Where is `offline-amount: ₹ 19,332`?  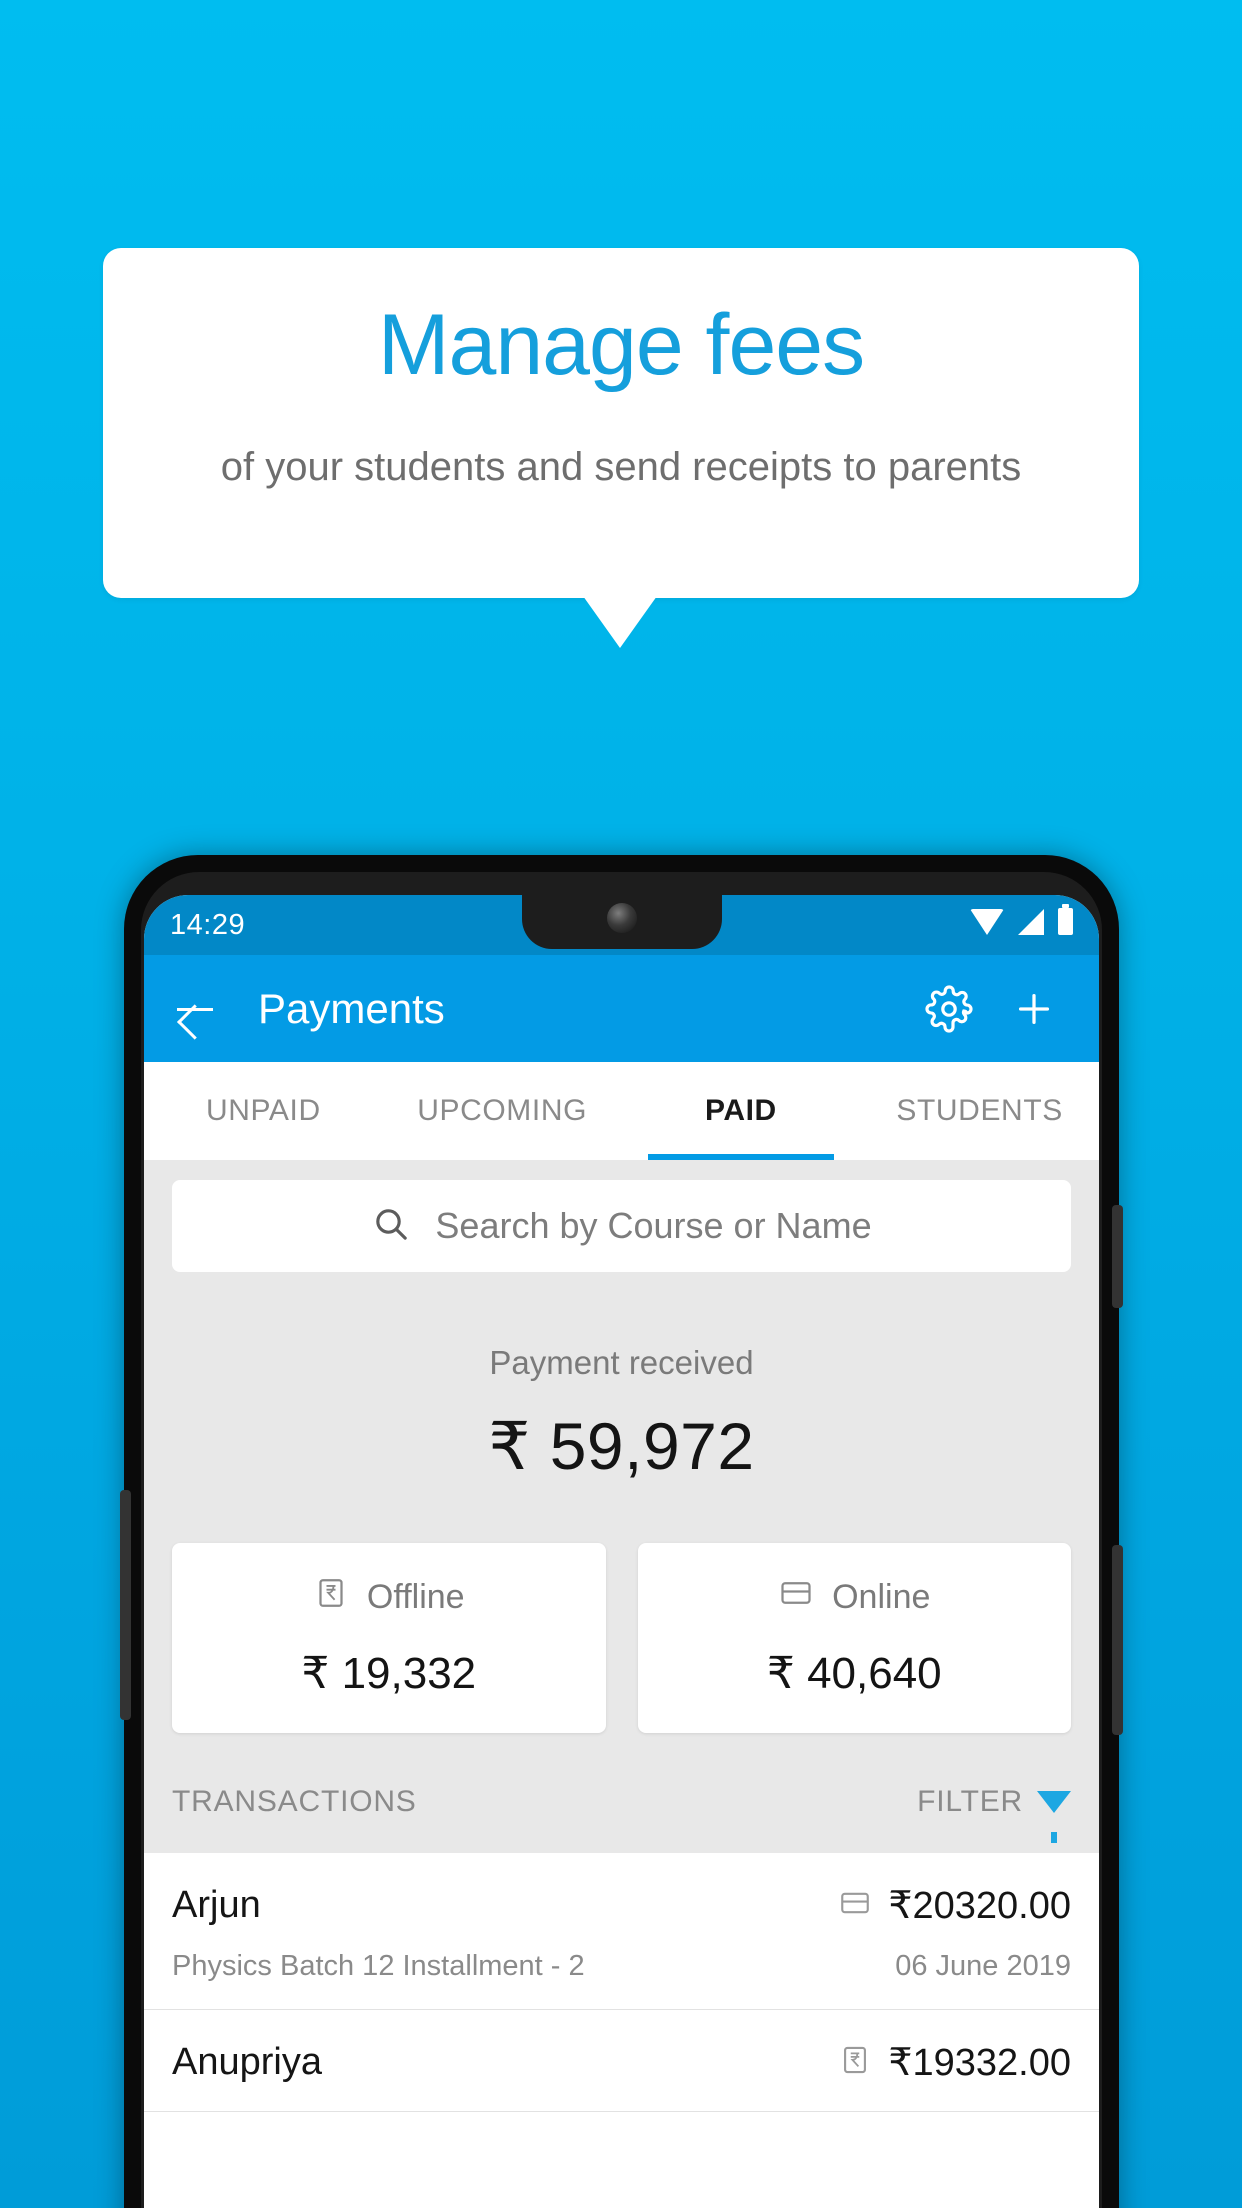 offline-amount: ₹ 19,332 is located at coordinates (389, 1673).